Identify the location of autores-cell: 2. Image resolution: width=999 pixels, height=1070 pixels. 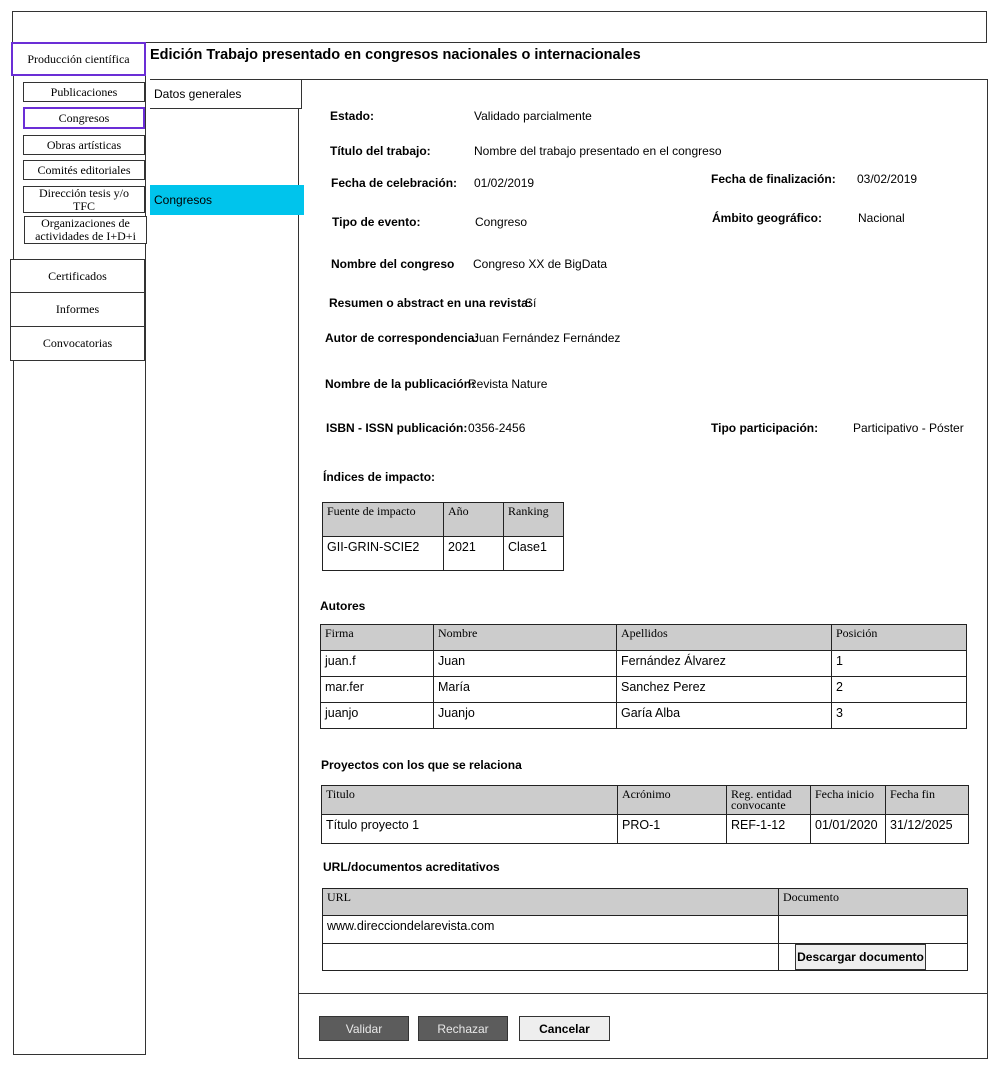
(899, 689).